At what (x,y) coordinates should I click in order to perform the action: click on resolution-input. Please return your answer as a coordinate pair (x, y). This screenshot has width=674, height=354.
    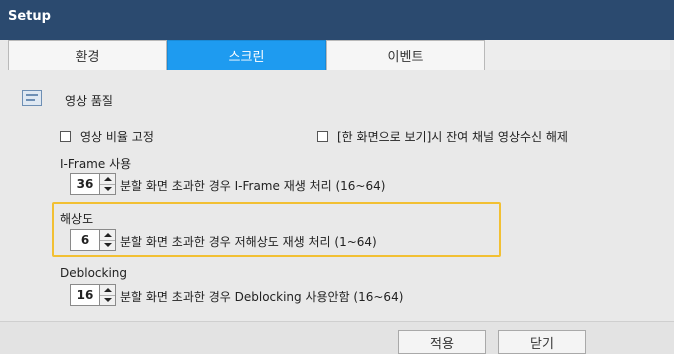
    Looking at the image, I should click on (85, 240).